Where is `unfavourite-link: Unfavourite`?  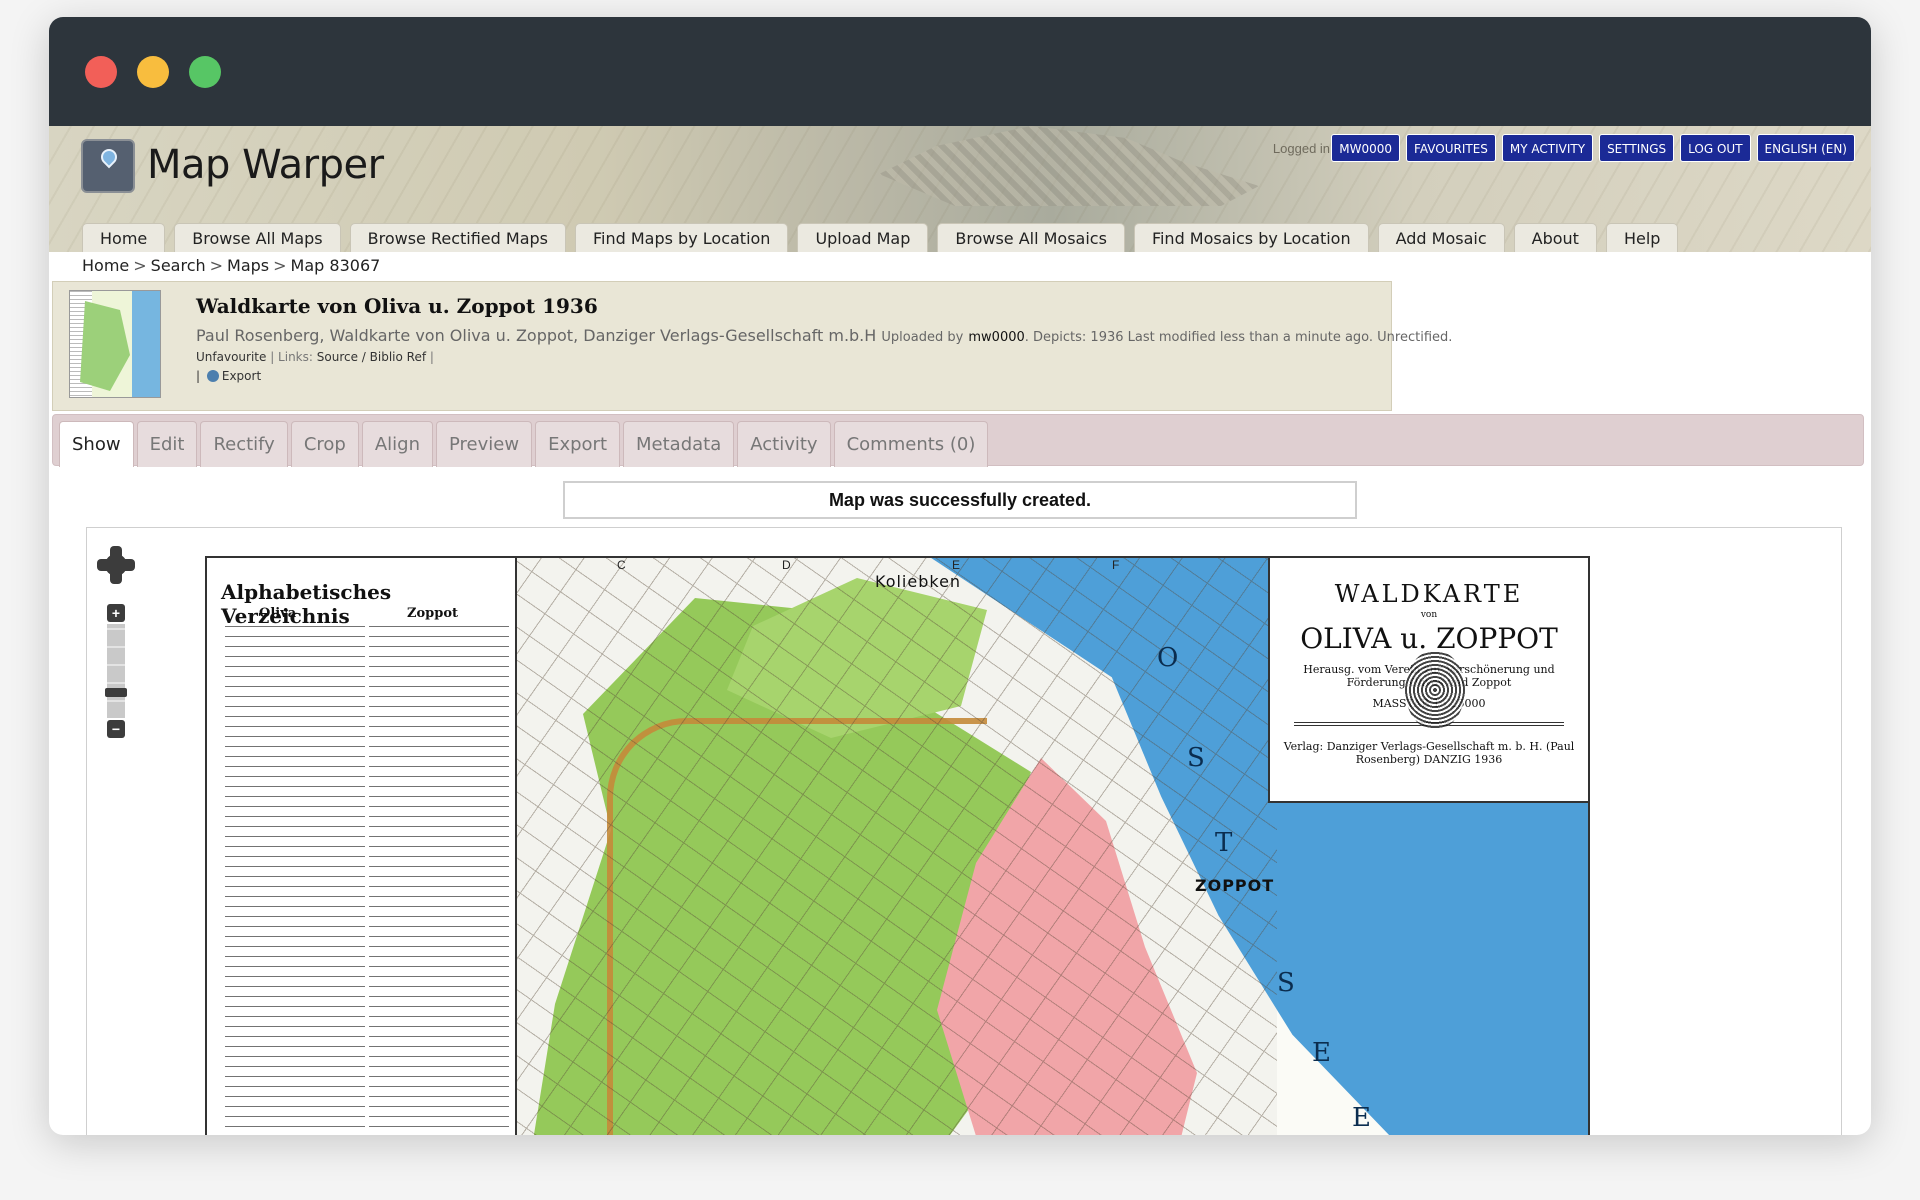
unfavourite-link: Unfavourite is located at coordinates (231, 357).